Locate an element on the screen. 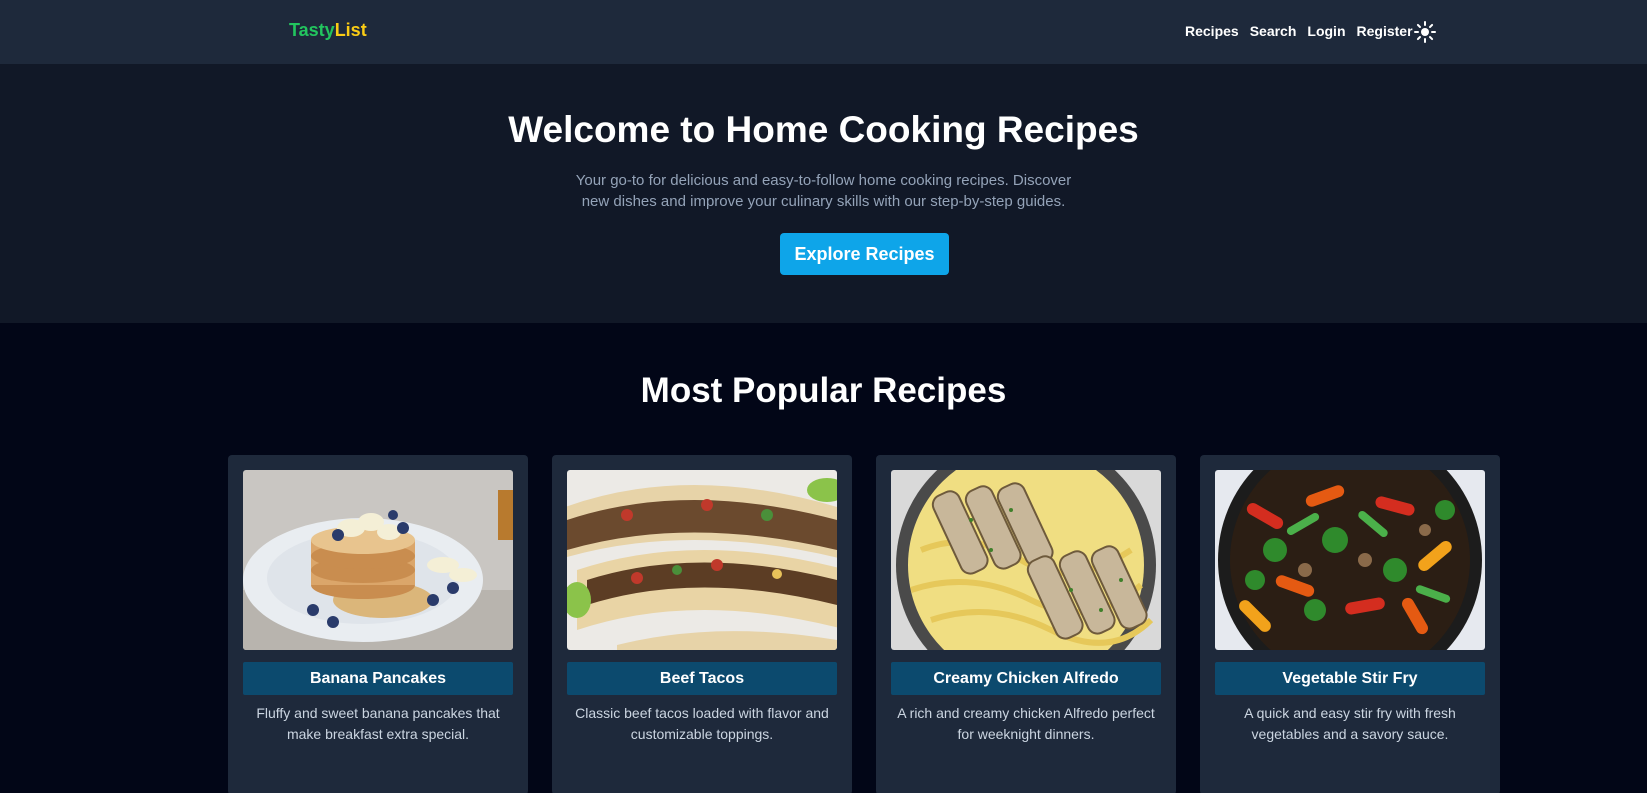 Image resolution: width=1647 pixels, height=793 pixels. creamy-chicken-alfredo-image is located at coordinates (1026, 560).